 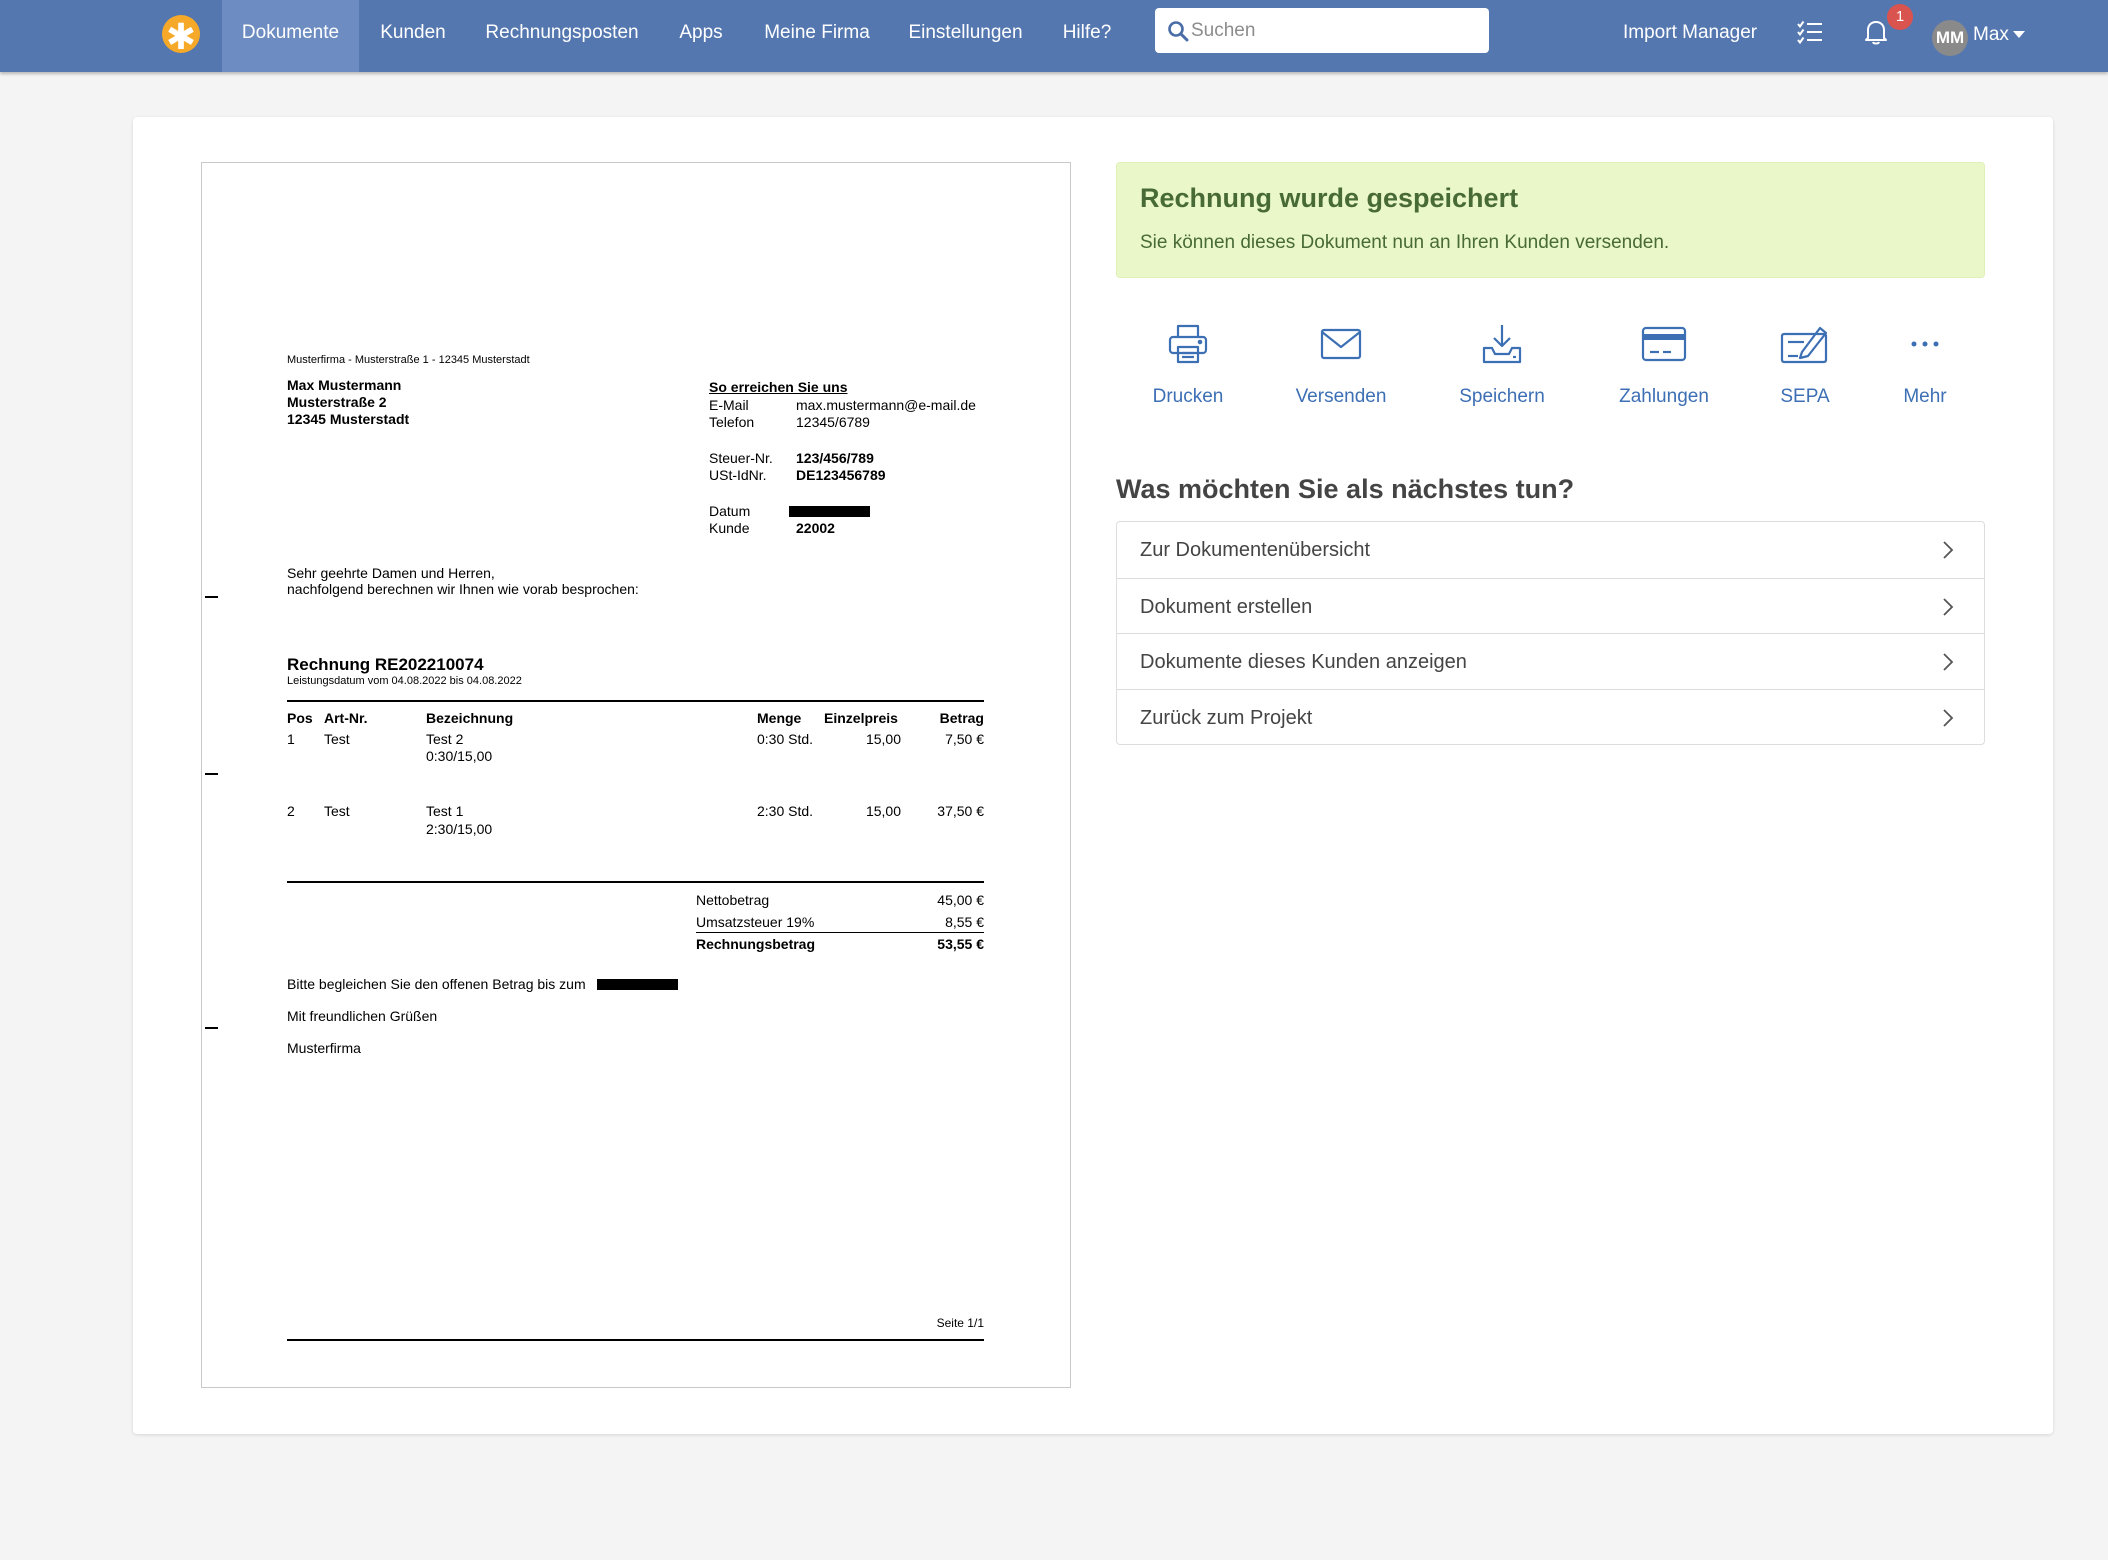 I want to click on table-cell: 1, so click(x=291, y=739).